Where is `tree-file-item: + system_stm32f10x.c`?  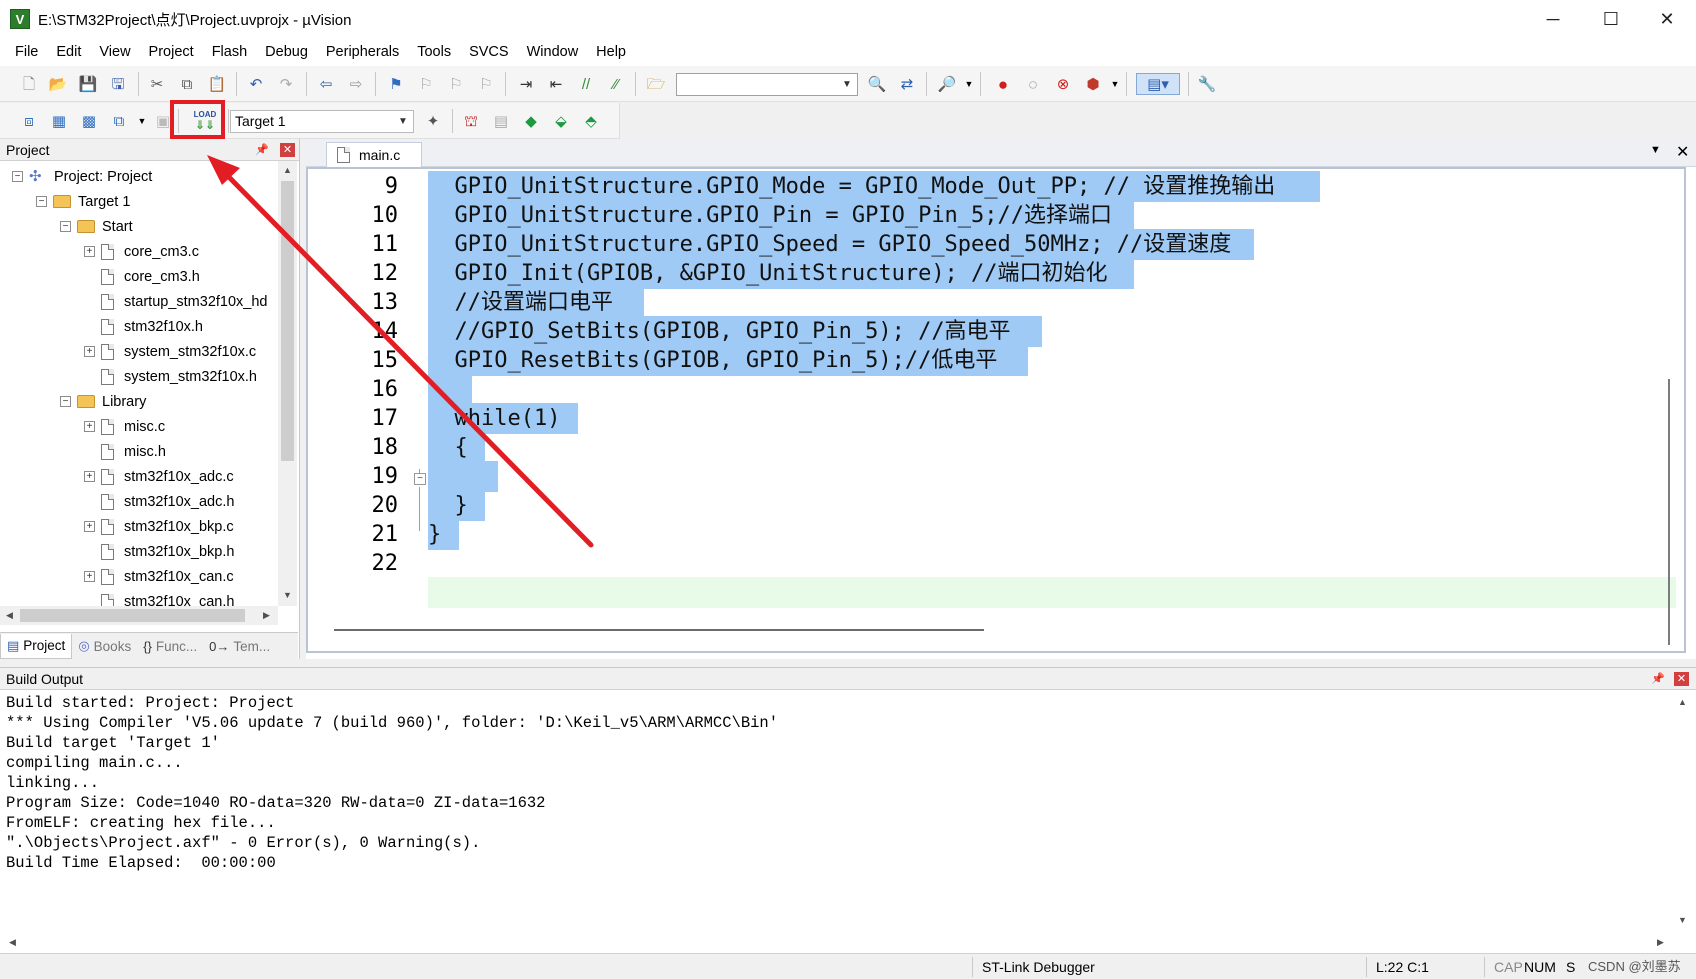 tree-file-item: + system_stm32f10x.c is located at coordinates (170, 351).